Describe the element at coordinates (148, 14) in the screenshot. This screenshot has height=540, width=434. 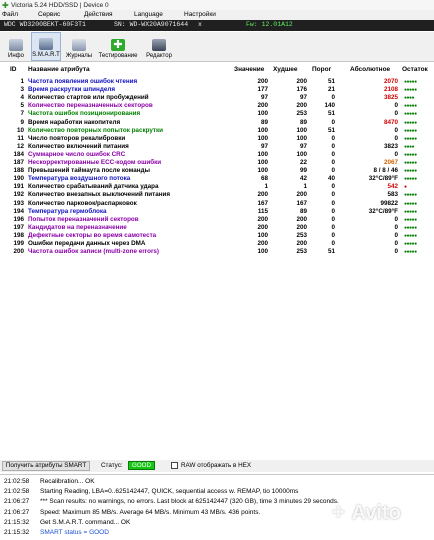
I see `menu-language: Language` at that location.